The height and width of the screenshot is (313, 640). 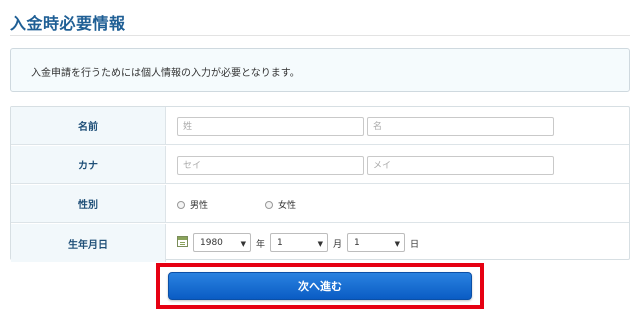 What do you see at coordinates (338, 245) in the screenshot?
I see `month-unit: 月` at bounding box center [338, 245].